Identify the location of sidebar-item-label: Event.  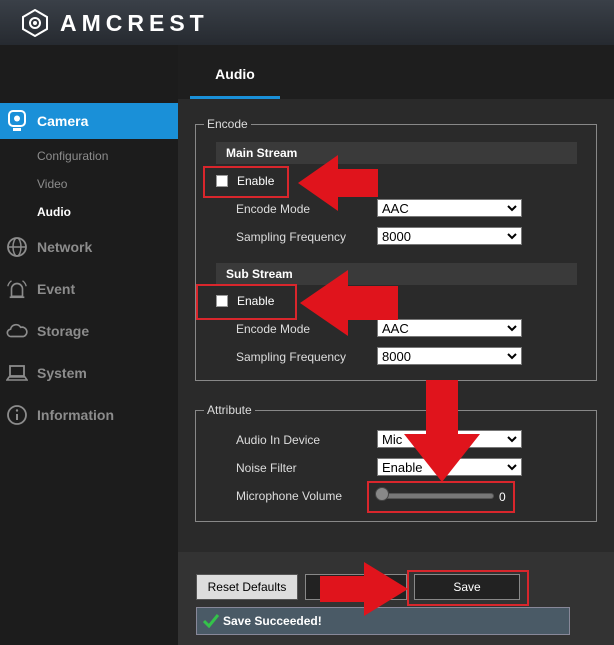
(56, 289).